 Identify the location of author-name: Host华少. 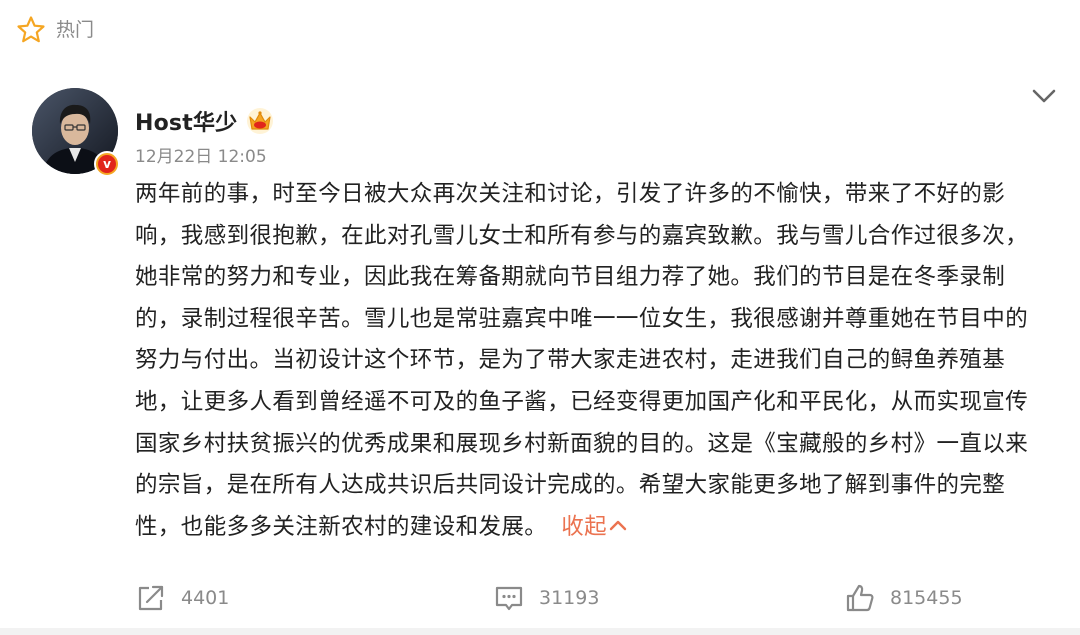
(186, 121).